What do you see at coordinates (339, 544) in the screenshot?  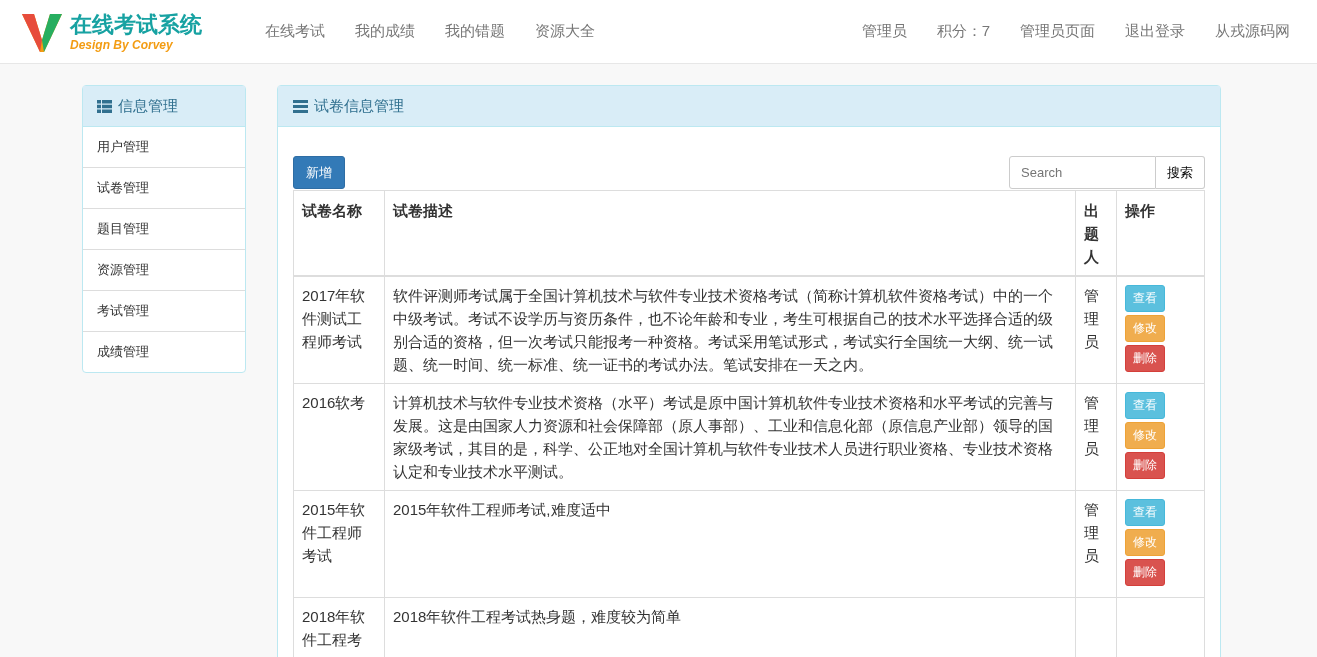 I see `table-cell: 2015年软件工程师考试` at bounding box center [339, 544].